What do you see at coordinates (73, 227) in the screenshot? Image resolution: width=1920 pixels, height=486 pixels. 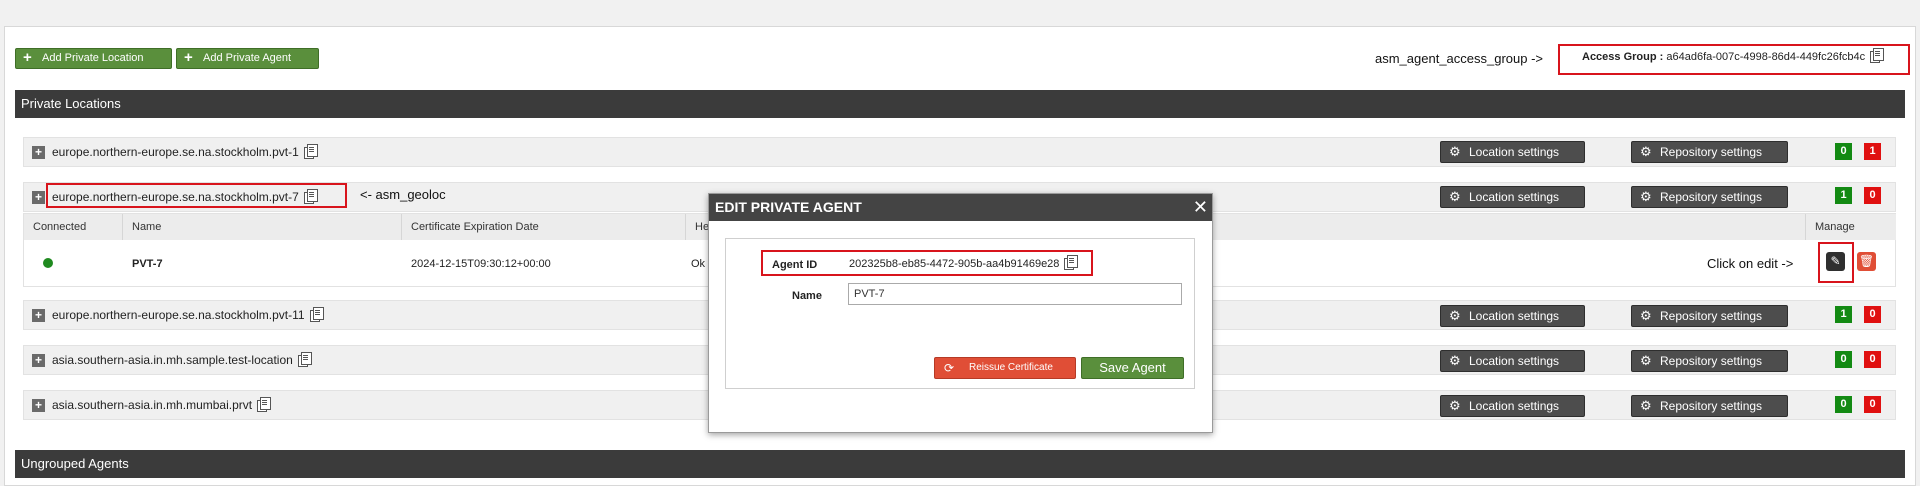 I see `column-header: Connected` at bounding box center [73, 227].